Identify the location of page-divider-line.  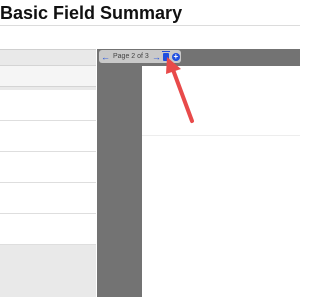
(221, 135).